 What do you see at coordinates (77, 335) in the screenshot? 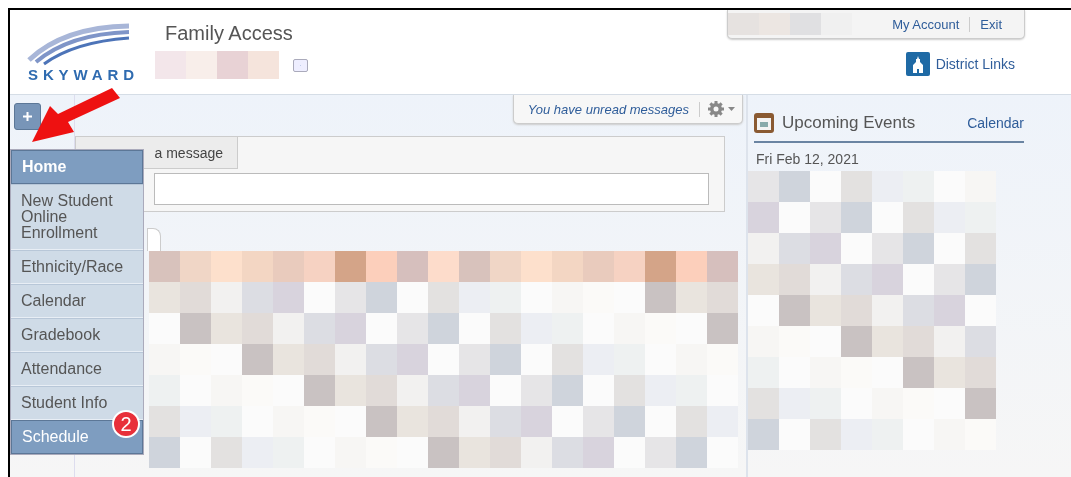
I see `menu-item: Gradebook` at bounding box center [77, 335].